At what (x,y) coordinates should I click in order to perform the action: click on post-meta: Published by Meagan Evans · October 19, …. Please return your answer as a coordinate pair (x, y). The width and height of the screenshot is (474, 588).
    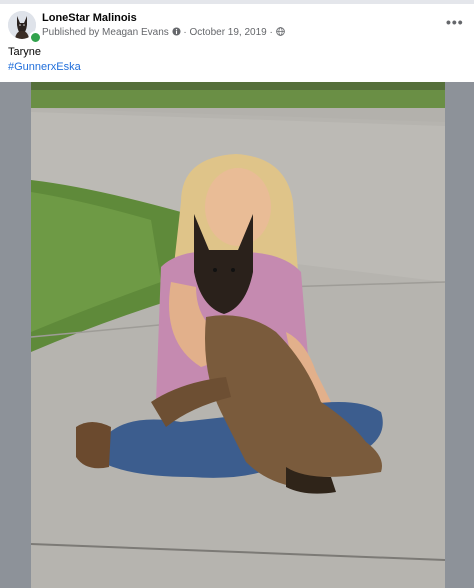
    Looking at the image, I should click on (163, 32).